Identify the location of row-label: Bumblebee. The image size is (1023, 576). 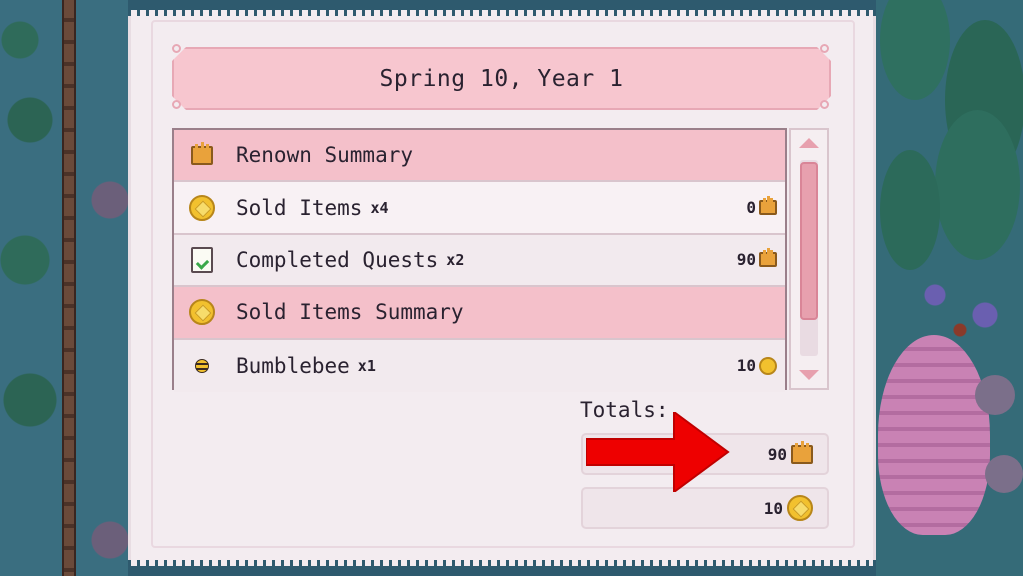
(293, 365).